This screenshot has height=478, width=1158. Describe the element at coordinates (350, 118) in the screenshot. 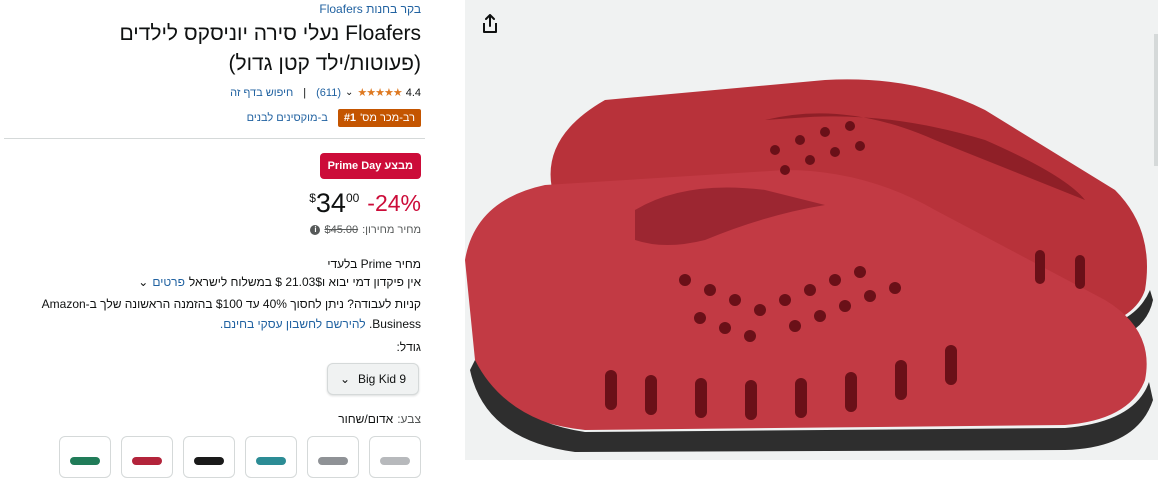

I see `bestseller-rank: #1` at that location.